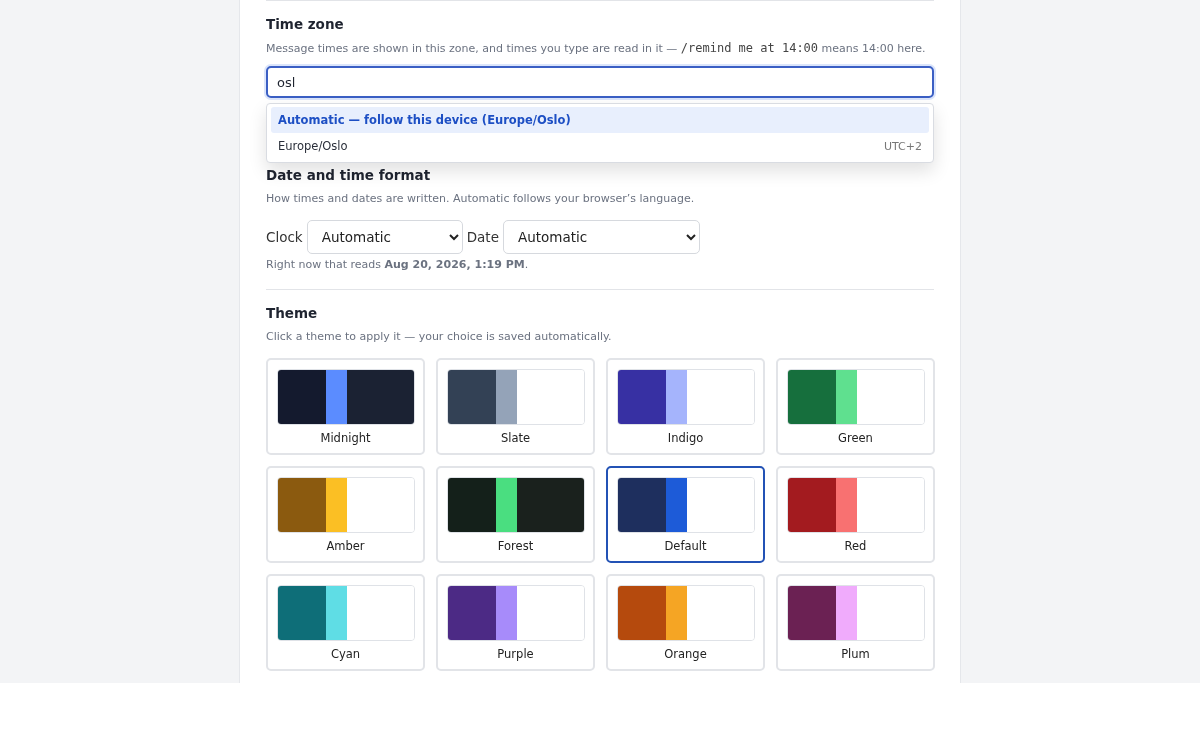 This screenshot has height=733, width=1200. Describe the element at coordinates (384, 237) in the screenshot. I see `clock-select: Automatic` at that location.